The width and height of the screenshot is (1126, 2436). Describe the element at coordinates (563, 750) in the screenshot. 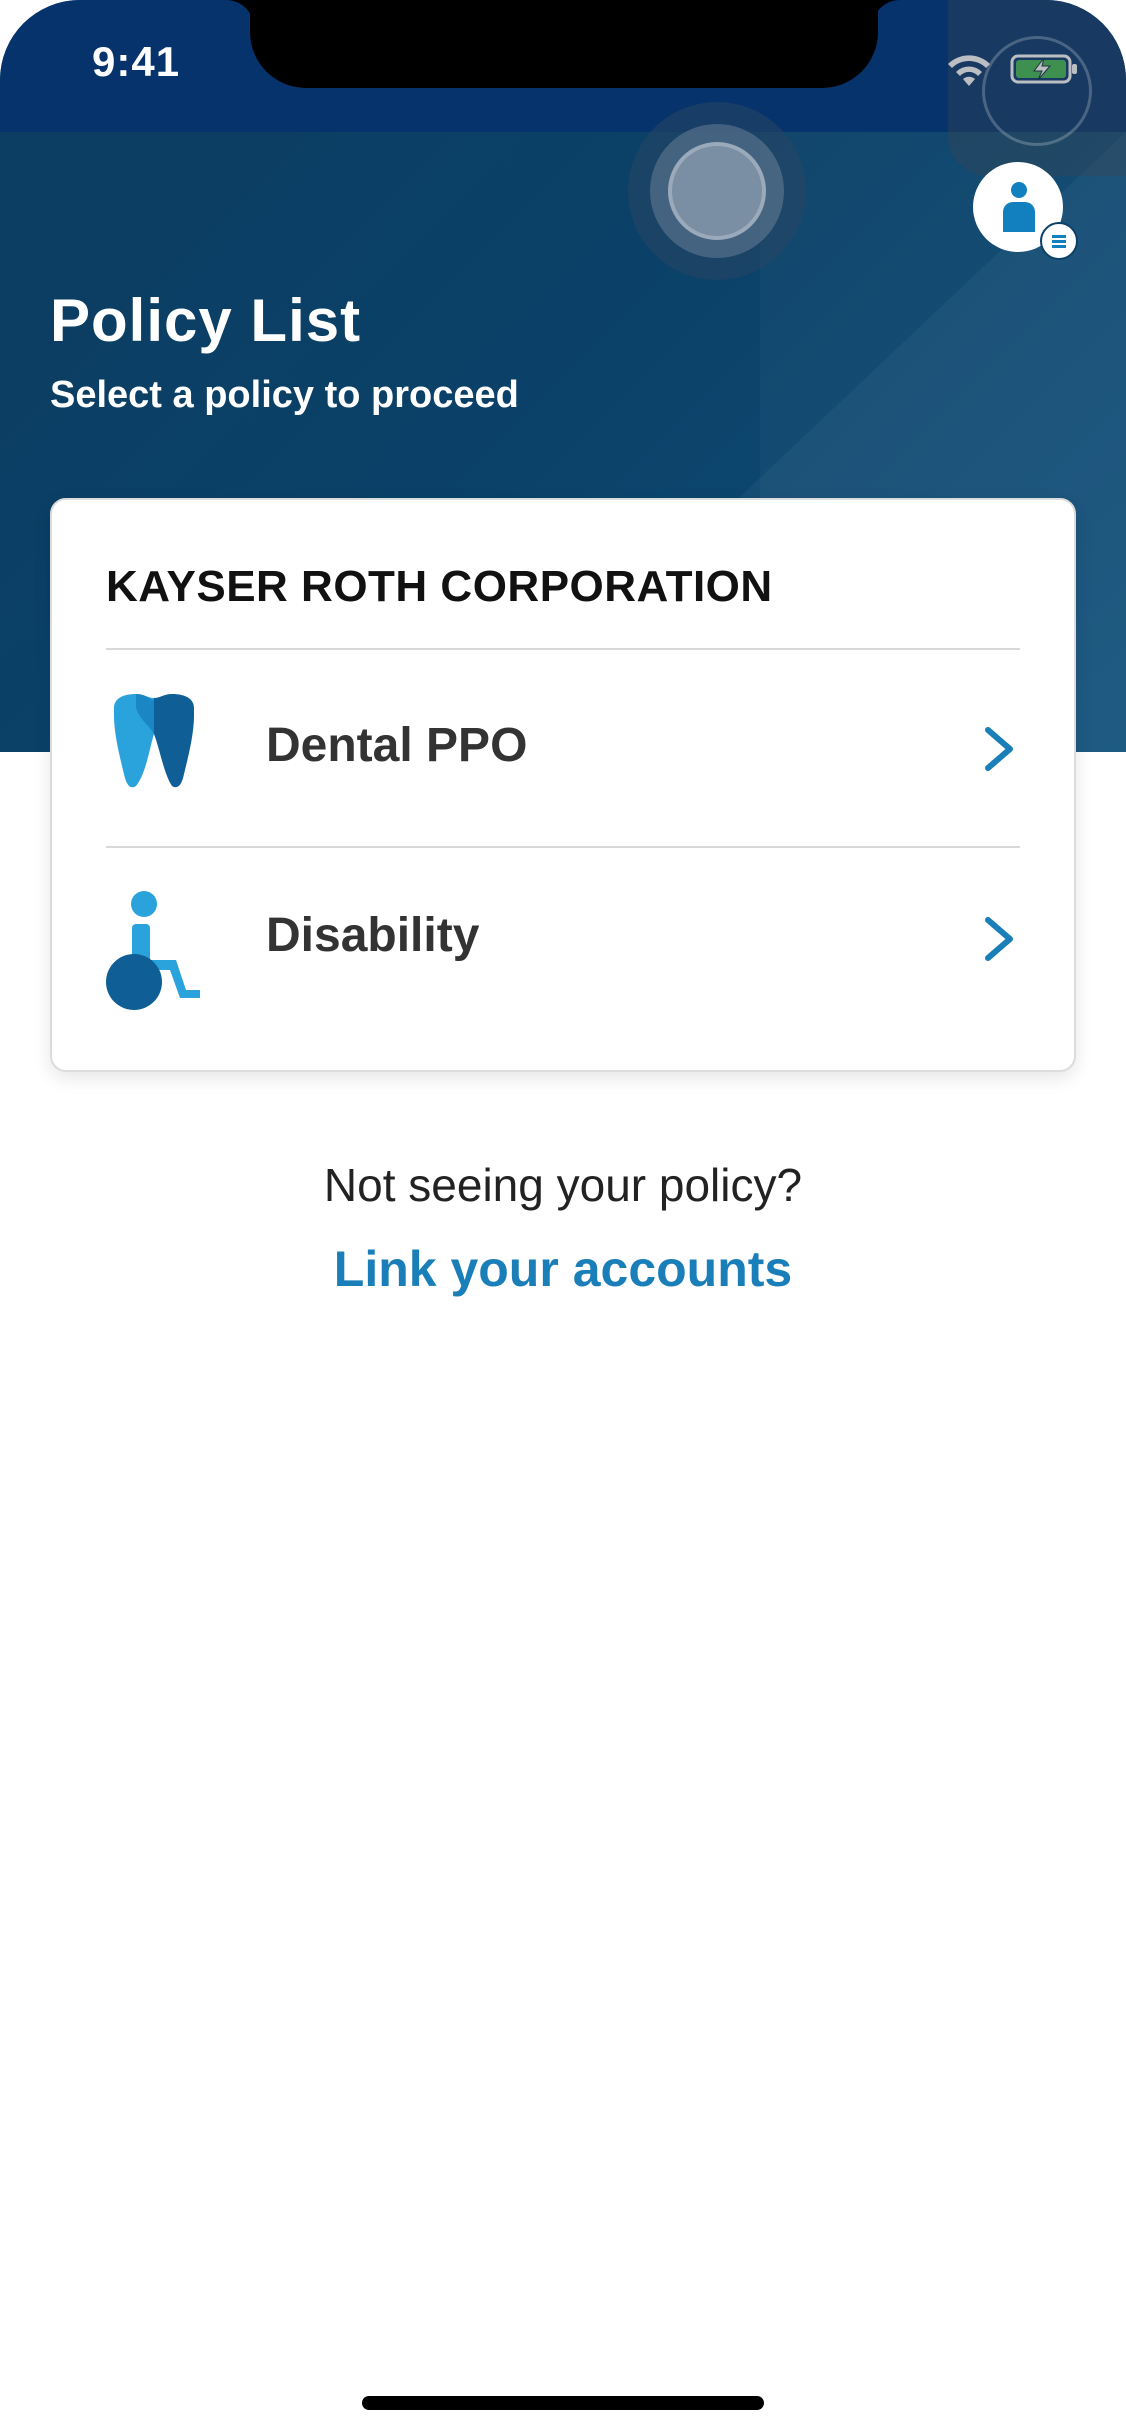

I see `policy-row-dental: Dental PPO` at that location.